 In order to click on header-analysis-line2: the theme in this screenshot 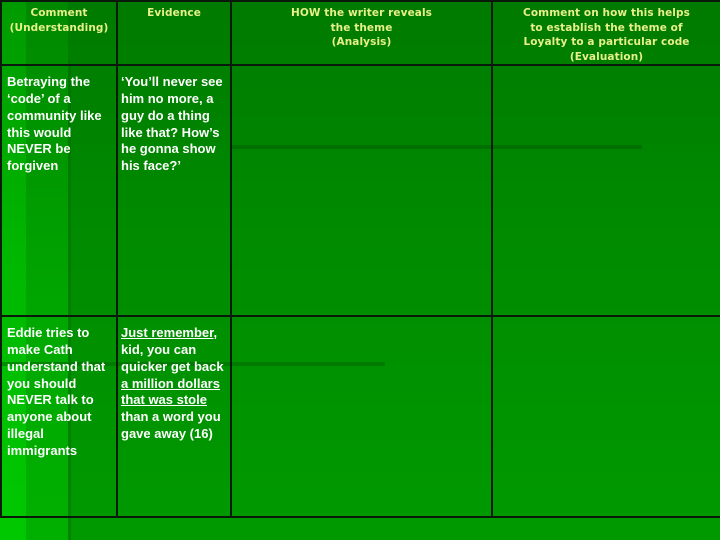, I will do `click(361, 27)`.